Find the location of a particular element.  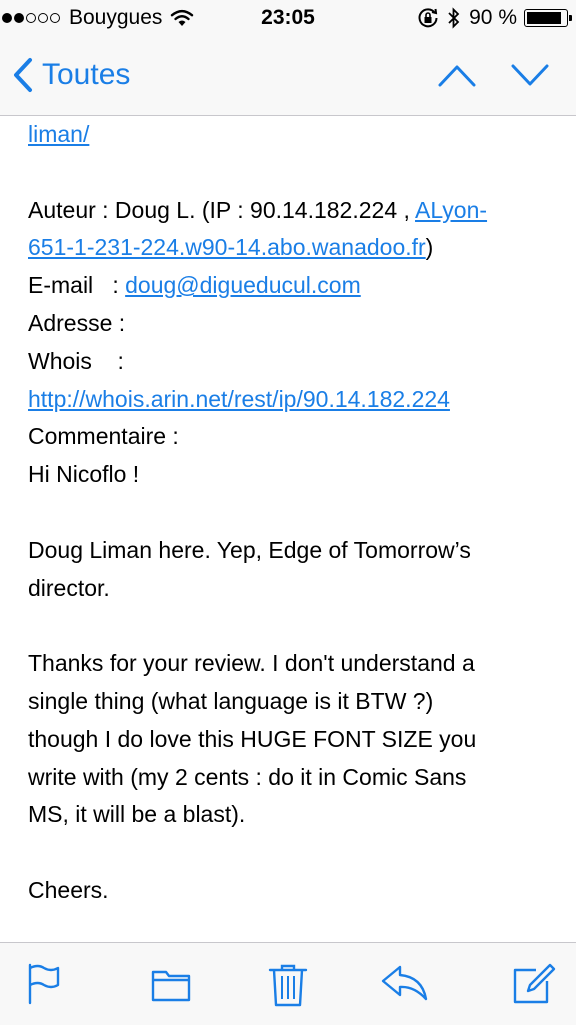

trash-icon is located at coordinates (288, 985).